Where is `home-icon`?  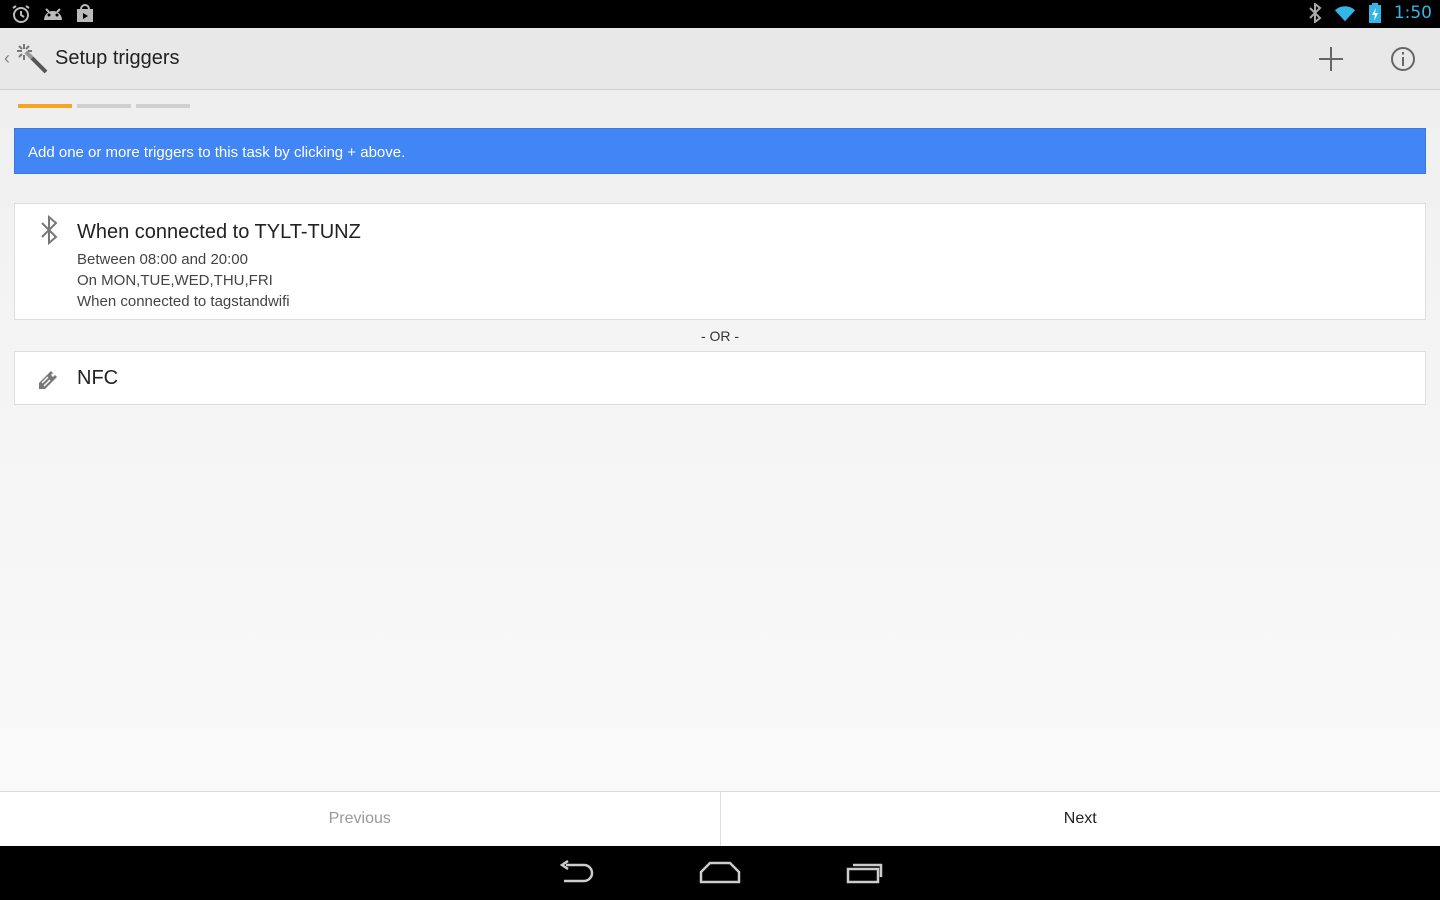 home-icon is located at coordinates (720, 873).